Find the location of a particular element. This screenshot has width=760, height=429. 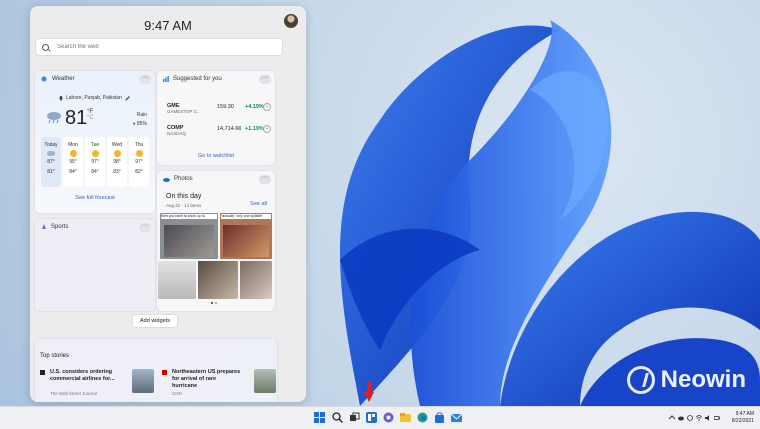

suggested-header: Suggested for you is located at coordinates (192, 79).